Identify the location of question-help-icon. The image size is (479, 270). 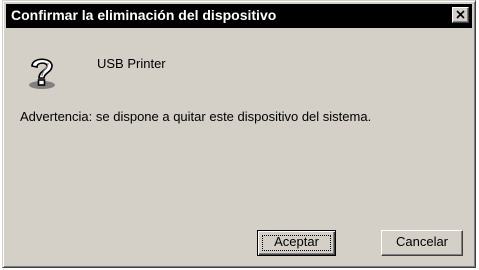
(42, 73).